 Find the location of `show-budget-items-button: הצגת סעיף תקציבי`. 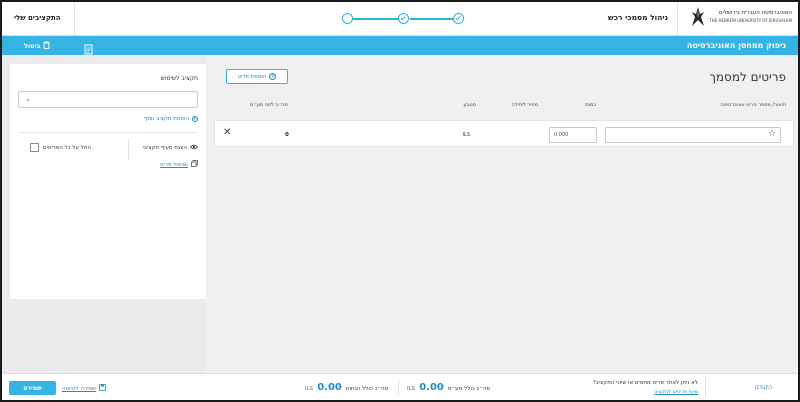

show-budget-items-button: הצגת סעיף תקציבי is located at coordinates (170, 148).